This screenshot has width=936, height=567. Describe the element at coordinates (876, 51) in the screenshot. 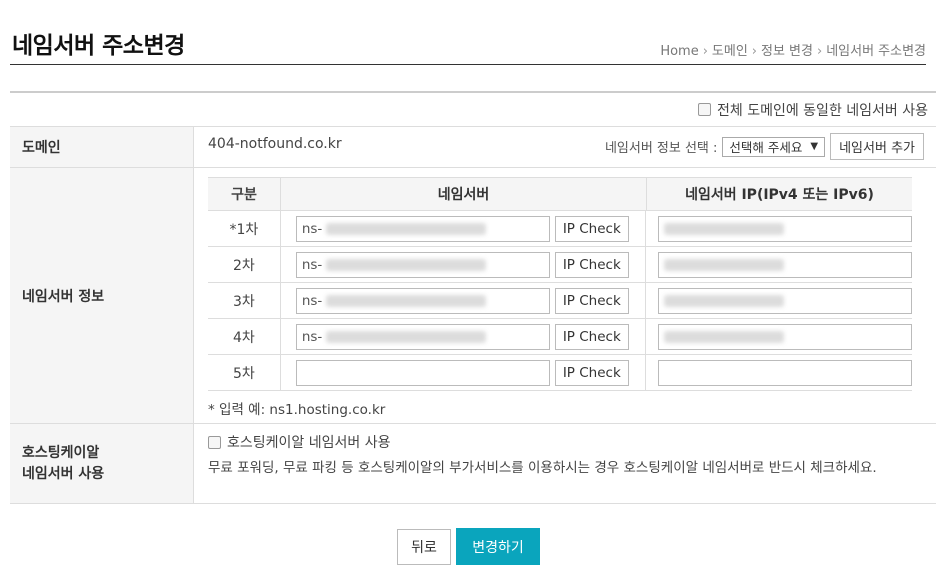

I see `breadcrumb-current: 네임서버 주소변경` at that location.